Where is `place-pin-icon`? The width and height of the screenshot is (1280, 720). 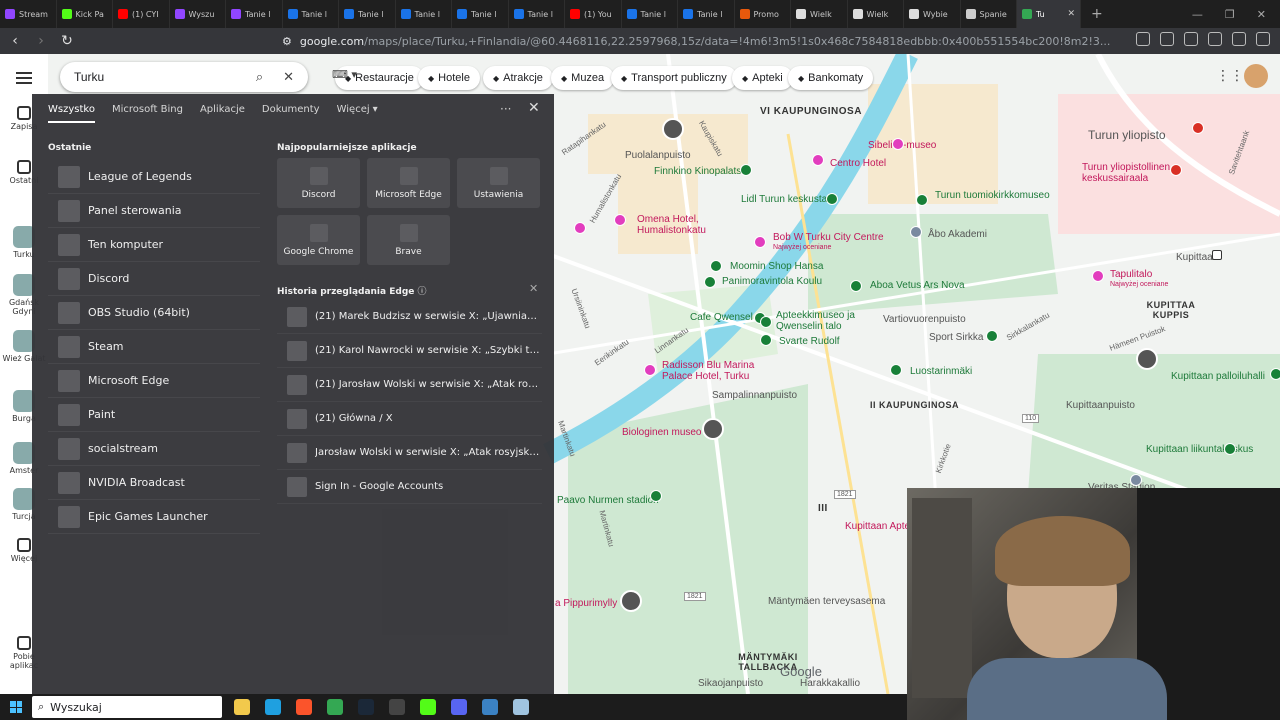 place-pin-icon is located at coordinates (746, 170).